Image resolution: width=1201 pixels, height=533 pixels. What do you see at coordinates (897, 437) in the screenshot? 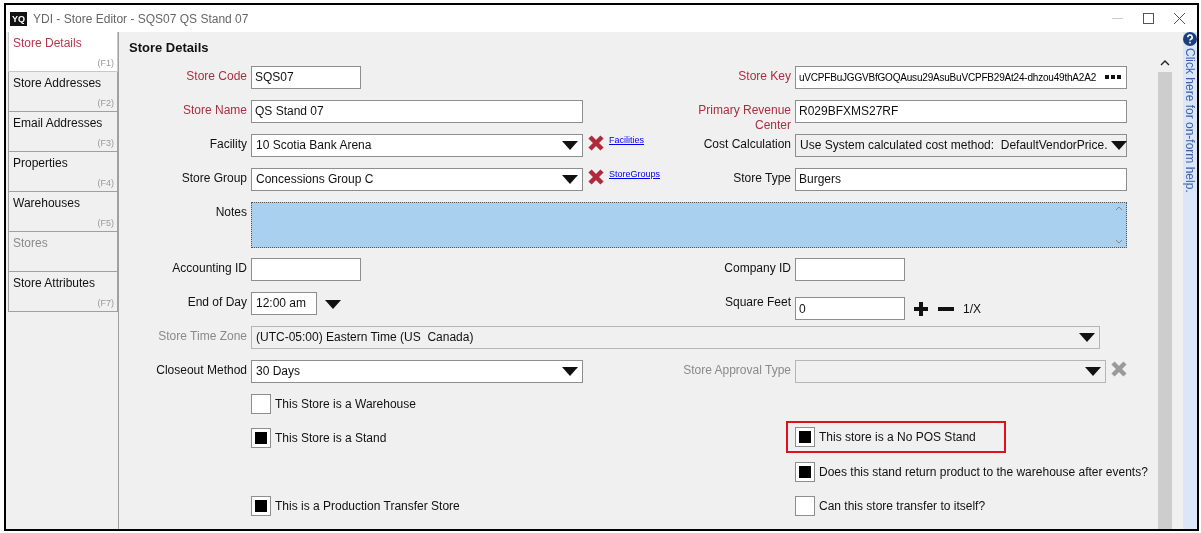
I see `checkbox-label: This store is a No POS Stand` at bounding box center [897, 437].